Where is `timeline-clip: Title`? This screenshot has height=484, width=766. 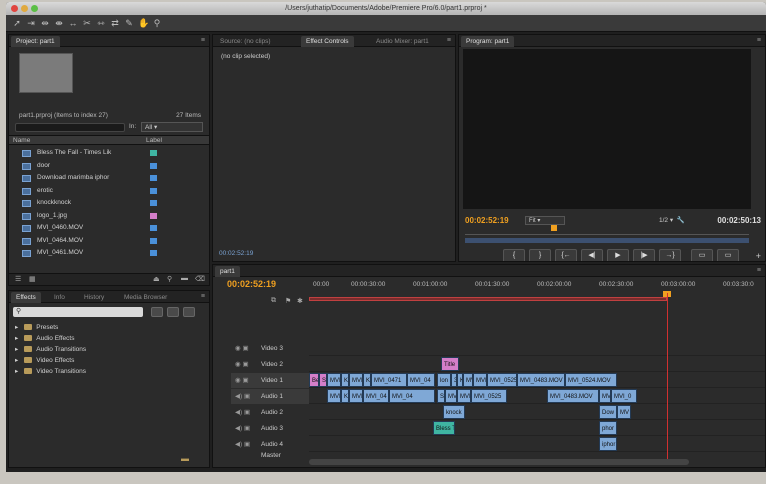
timeline-clip: Title is located at coordinates (450, 364).